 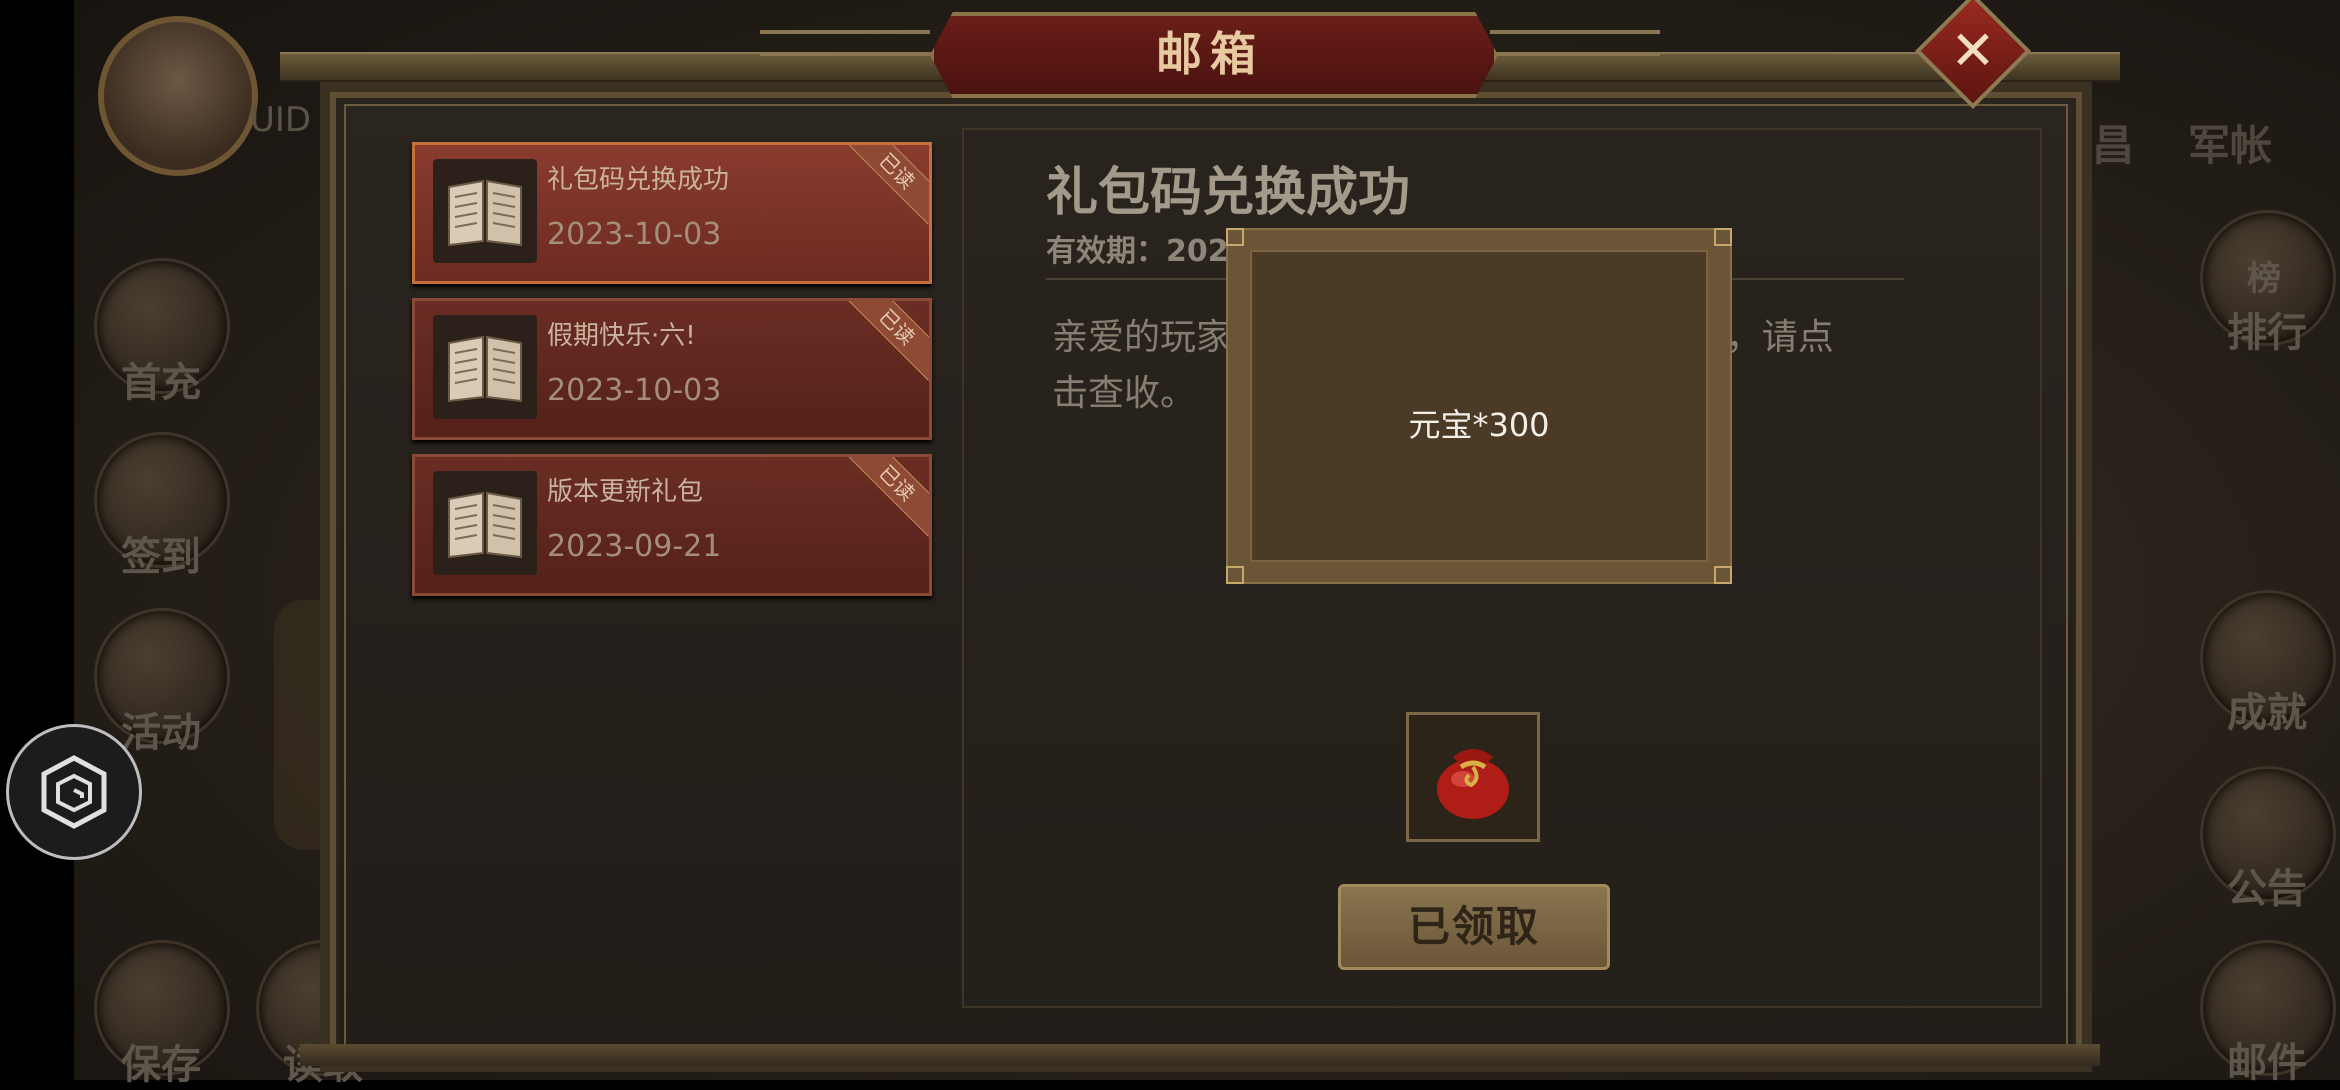 I want to click on tooltip-text: 元宝*300, so click(x=1479, y=425).